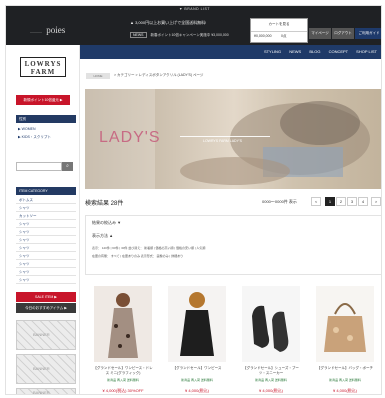 The height and width of the screenshot is (398, 385). I want to click on product-card: 【グランドセール】ワンピース 新商品 再入荷 送料無料 ¥ 4,000(税込), so click(197, 338).